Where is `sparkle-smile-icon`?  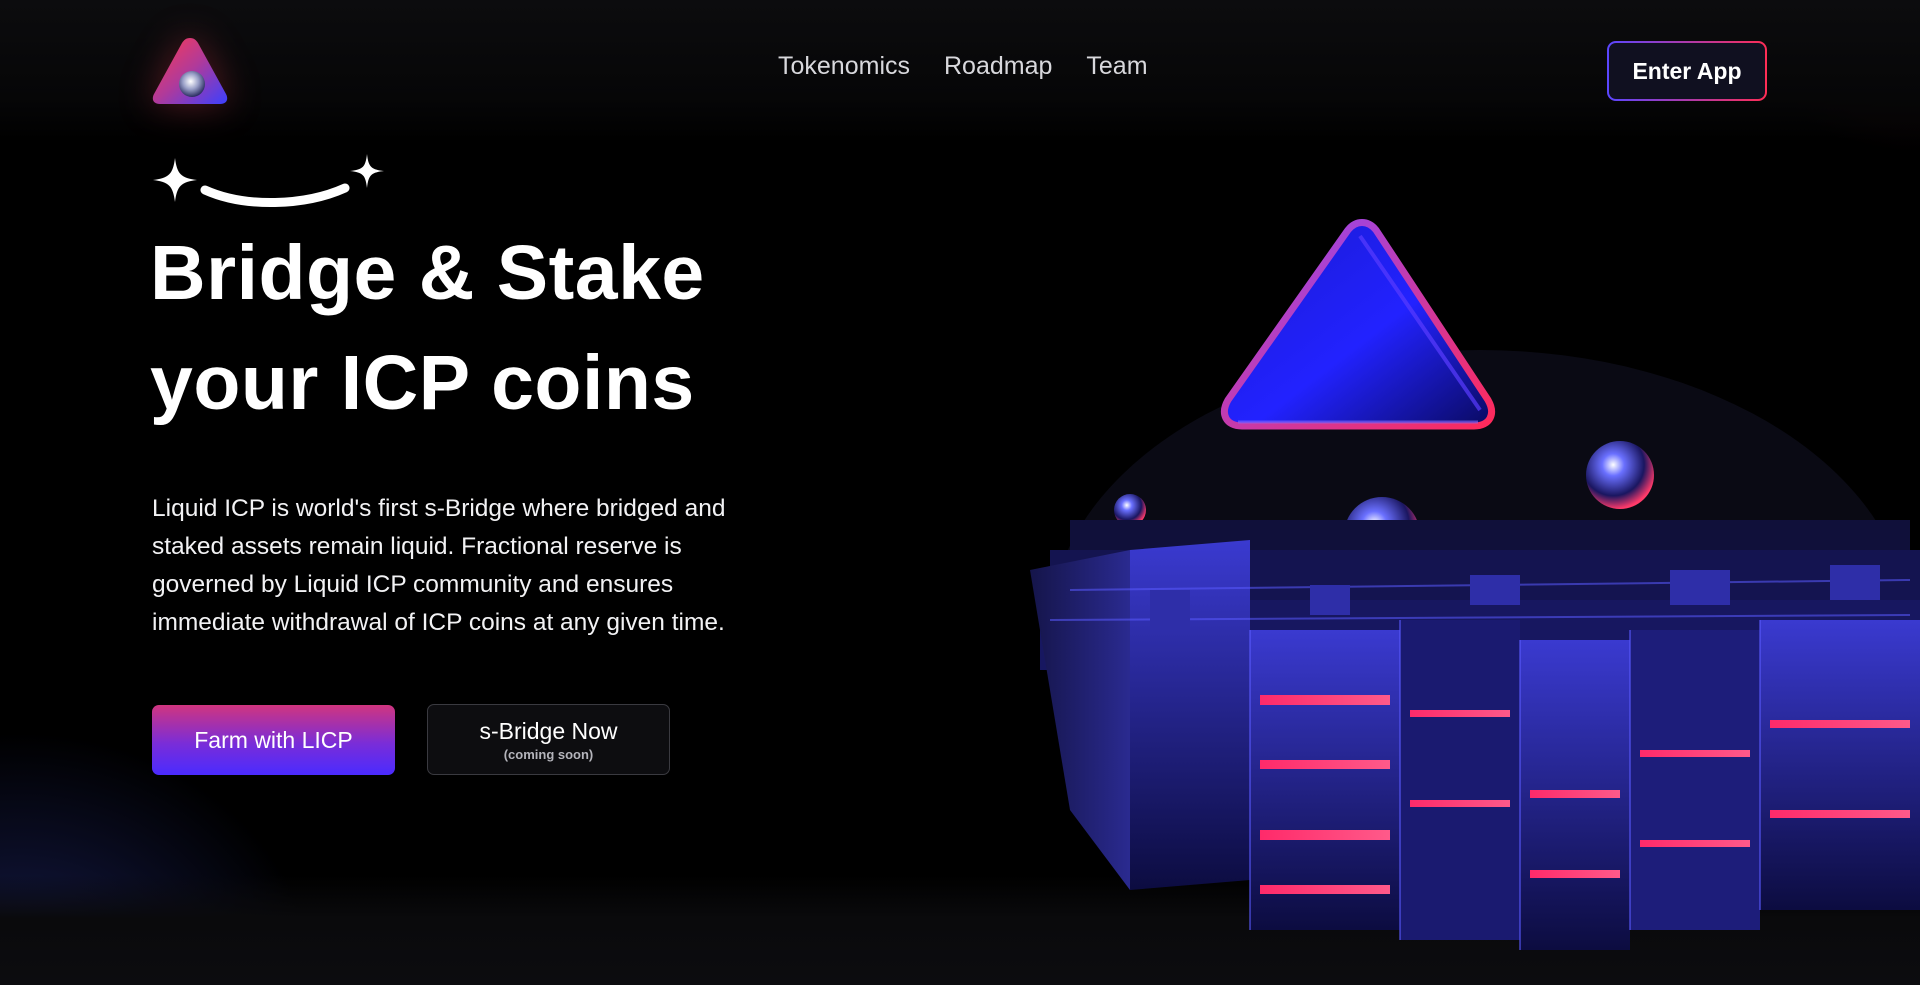 sparkle-smile-icon is located at coordinates (268, 181).